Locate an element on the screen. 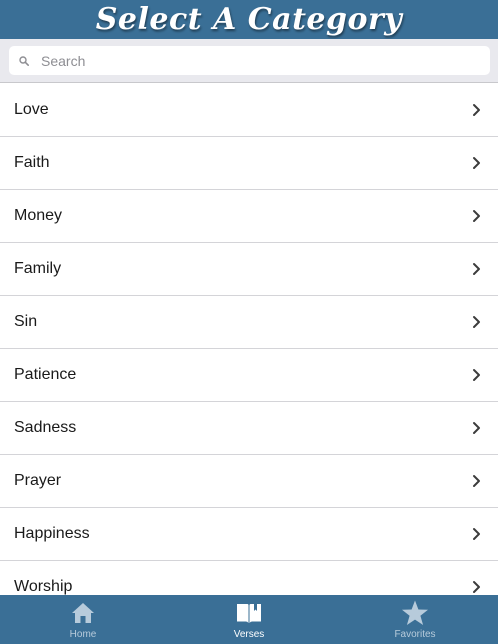 The width and height of the screenshot is (498, 644). list-item-sin: Sin is located at coordinates (249, 322).